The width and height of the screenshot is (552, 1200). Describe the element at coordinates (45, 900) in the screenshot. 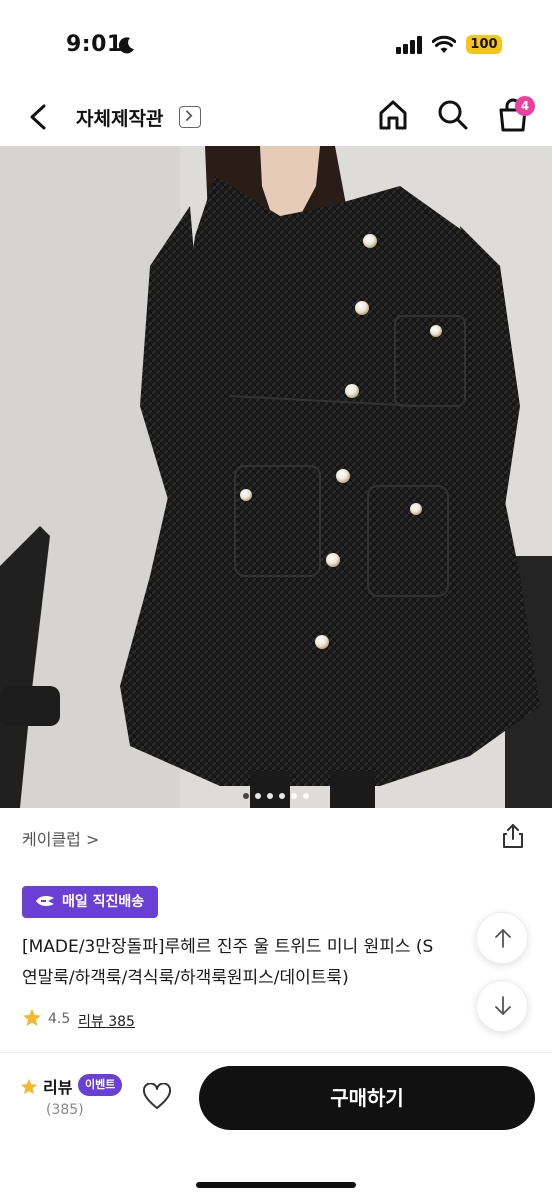

I see `delivery-swoosh-icon` at that location.